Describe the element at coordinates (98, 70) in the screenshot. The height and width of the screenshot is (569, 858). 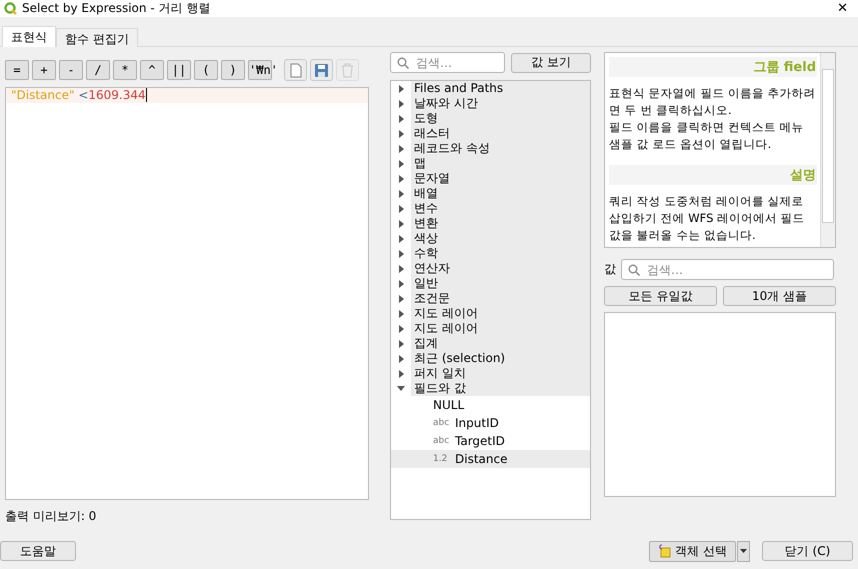
I see `operator-button: /` at that location.